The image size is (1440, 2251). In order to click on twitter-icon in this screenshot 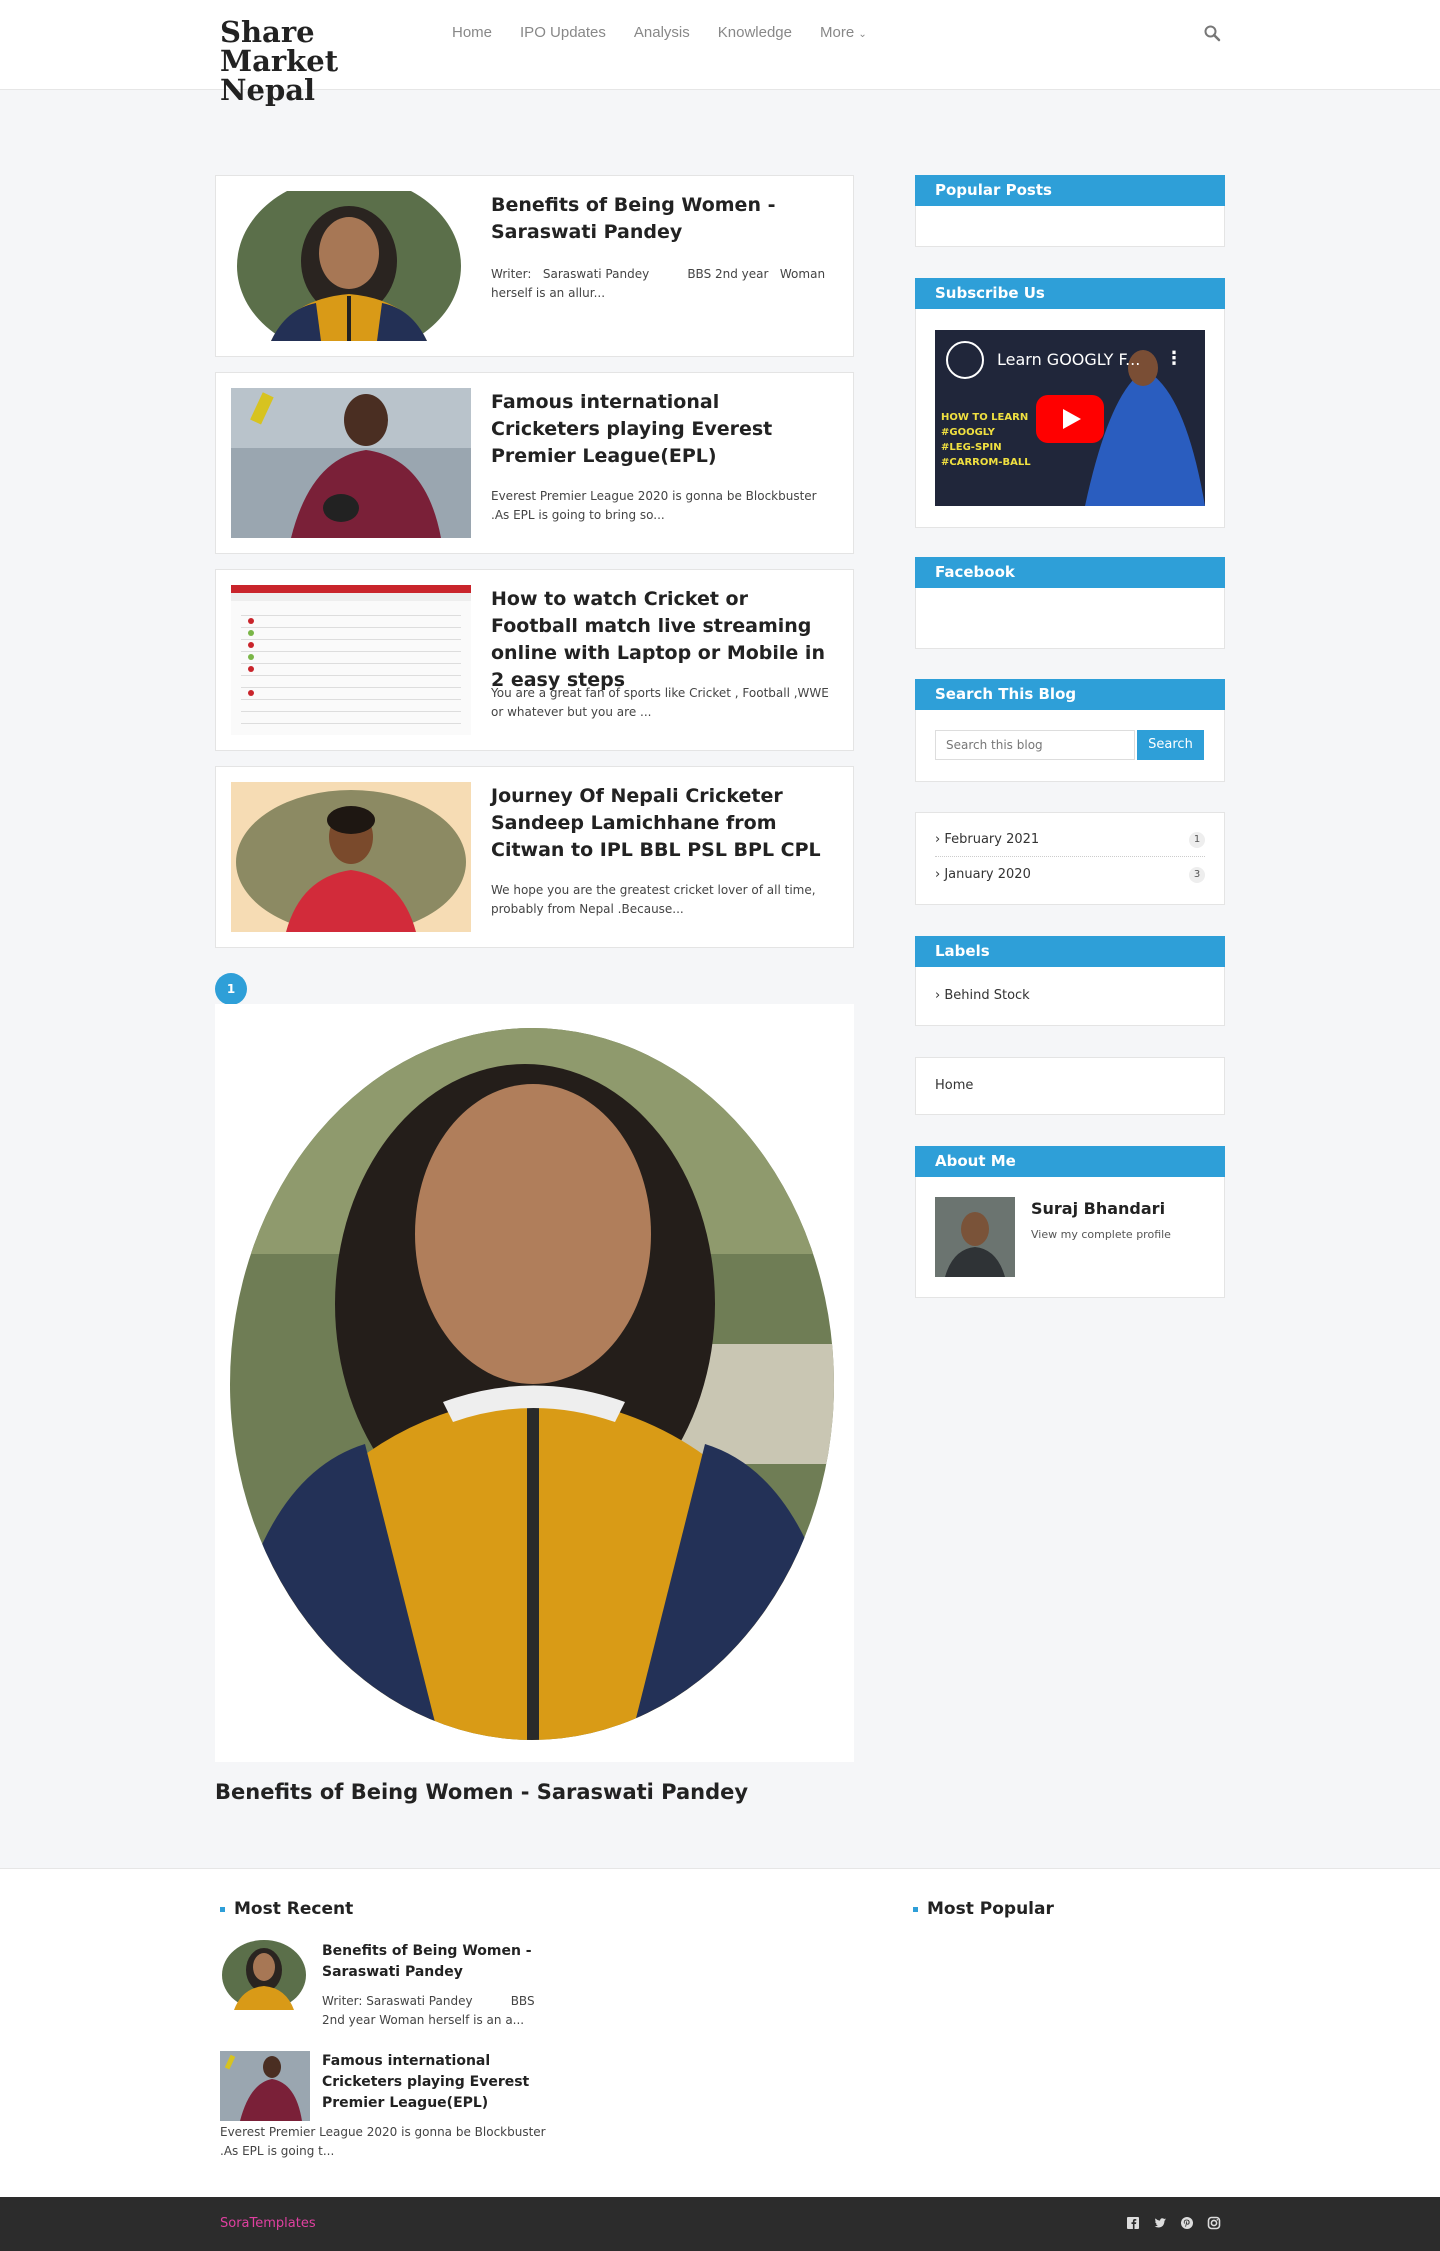, I will do `click(1160, 2223)`.